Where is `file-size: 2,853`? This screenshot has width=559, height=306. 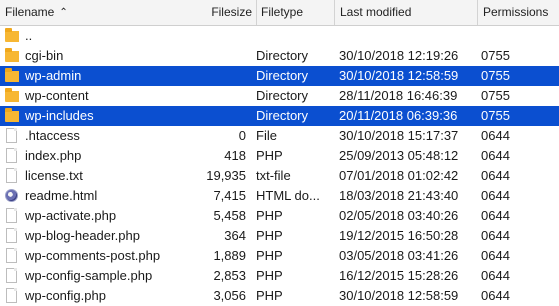
file-size: 2,853 is located at coordinates (229, 275).